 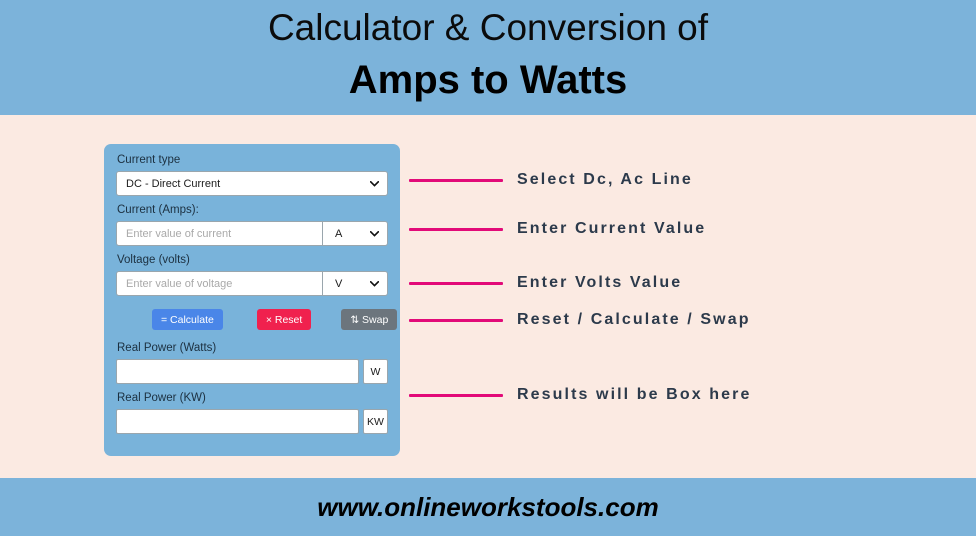 What do you see at coordinates (600, 282) in the screenshot?
I see `annotation-label: Enter Volts Value` at bounding box center [600, 282].